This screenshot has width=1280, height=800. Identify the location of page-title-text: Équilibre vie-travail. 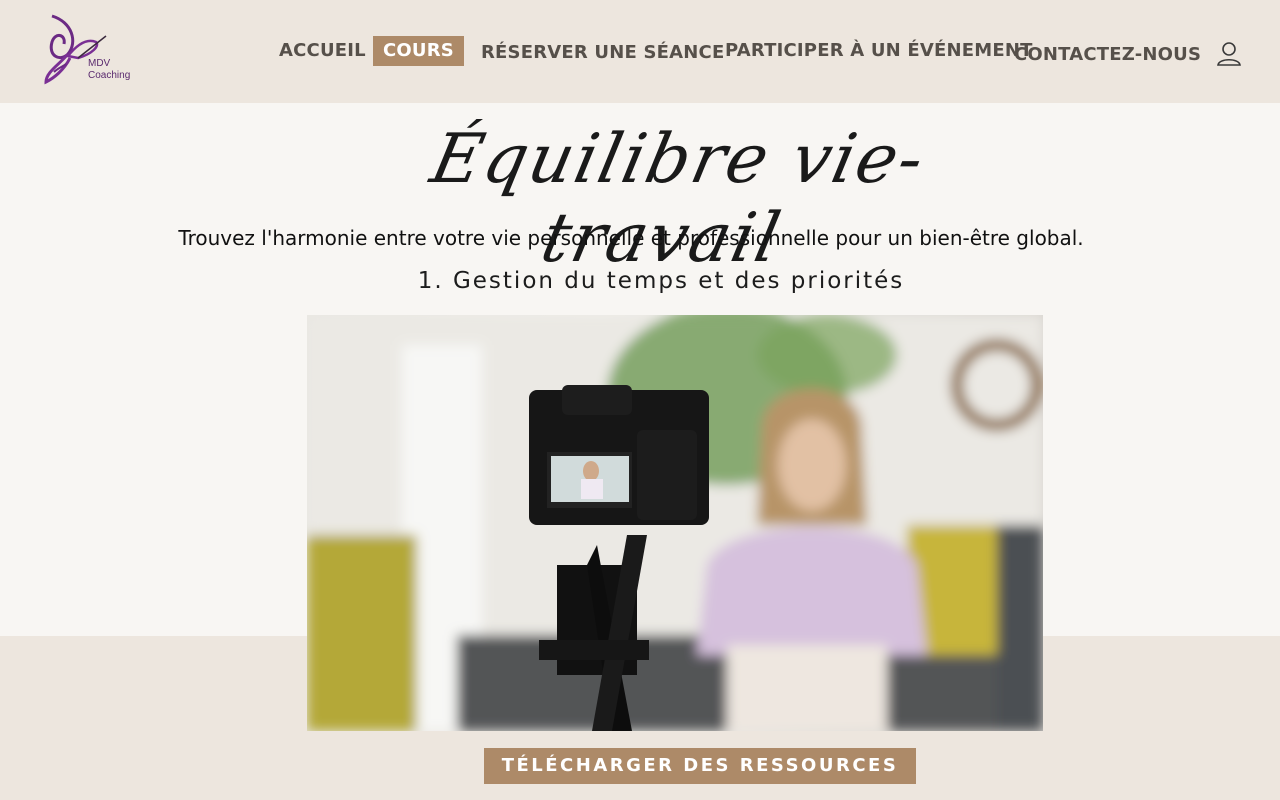
(678, 199).